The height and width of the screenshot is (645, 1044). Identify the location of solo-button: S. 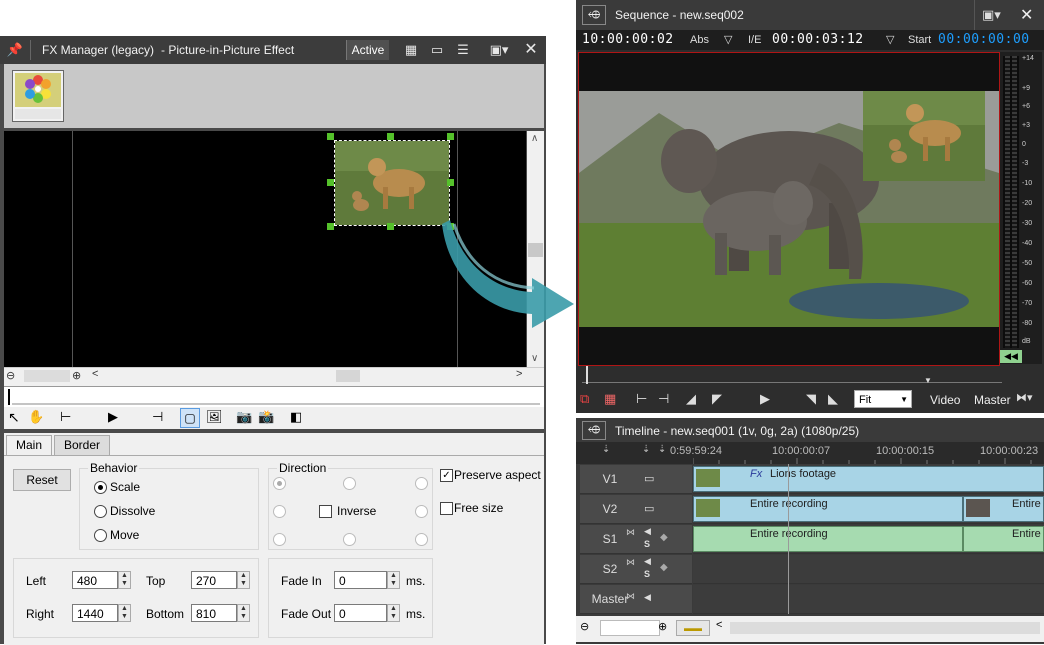
(647, 544).